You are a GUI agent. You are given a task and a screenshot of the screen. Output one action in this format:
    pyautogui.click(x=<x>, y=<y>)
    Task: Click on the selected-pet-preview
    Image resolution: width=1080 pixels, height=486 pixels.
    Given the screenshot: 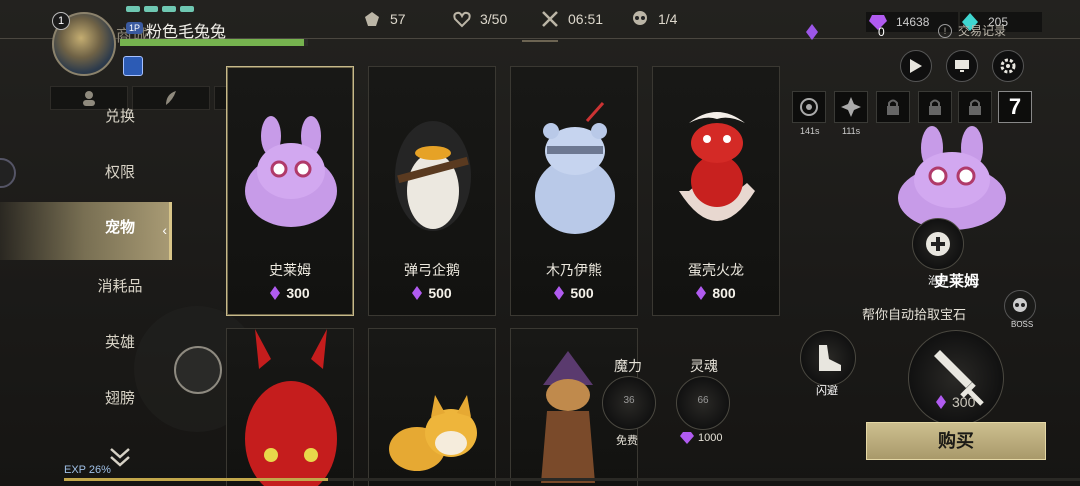 What is the action you would take?
    pyautogui.click(x=952, y=178)
    